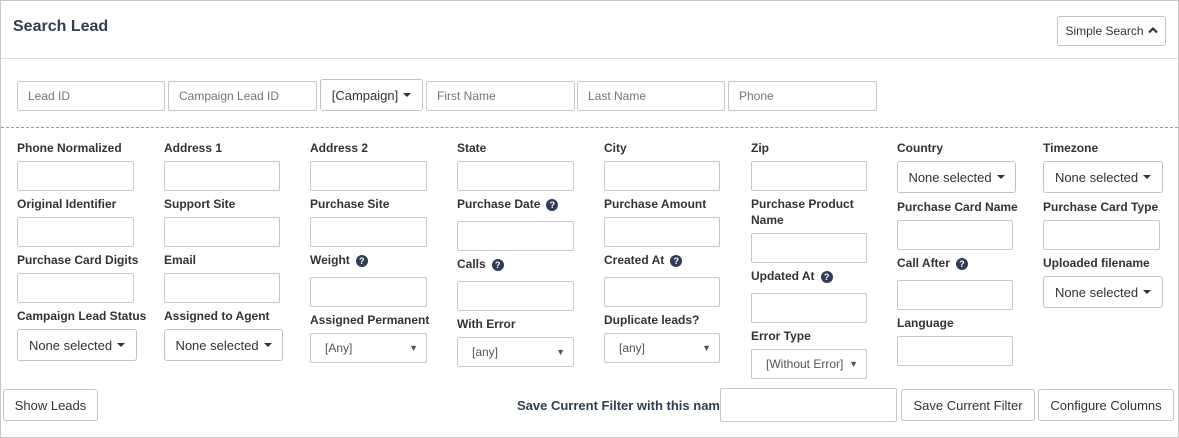 Image resolution: width=1179 pixels, height=438 pixels. What do you see at coordinates (75, 176) in the screenshot?
I see `phone-normalized-input` at bounding box center [75, 176].